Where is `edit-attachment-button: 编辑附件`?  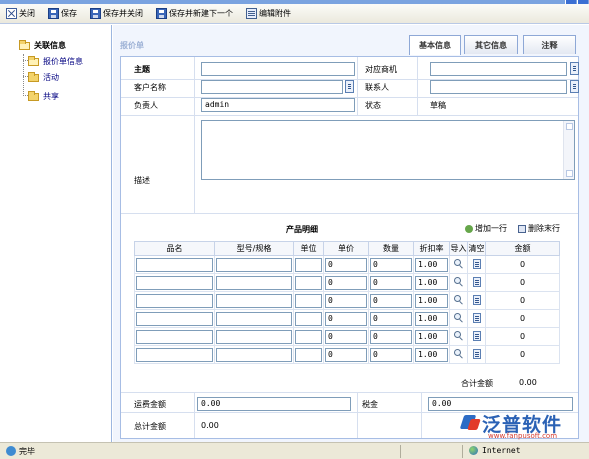 edit-attachment-button: 编辑附件 is located at coordinates (270, 14).